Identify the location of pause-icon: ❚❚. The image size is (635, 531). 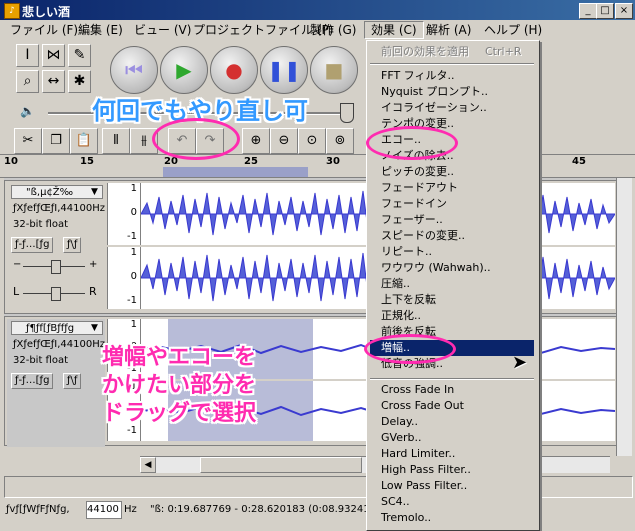
(284, 70).